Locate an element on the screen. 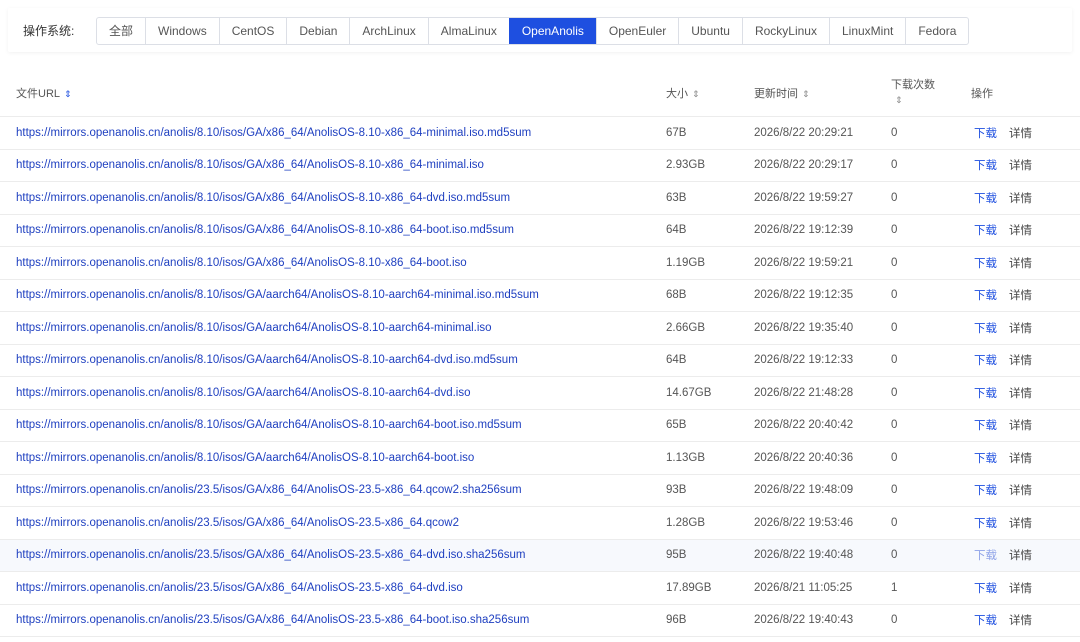  os-filter-option: RockyLinux is located at coordinates (785, 31).